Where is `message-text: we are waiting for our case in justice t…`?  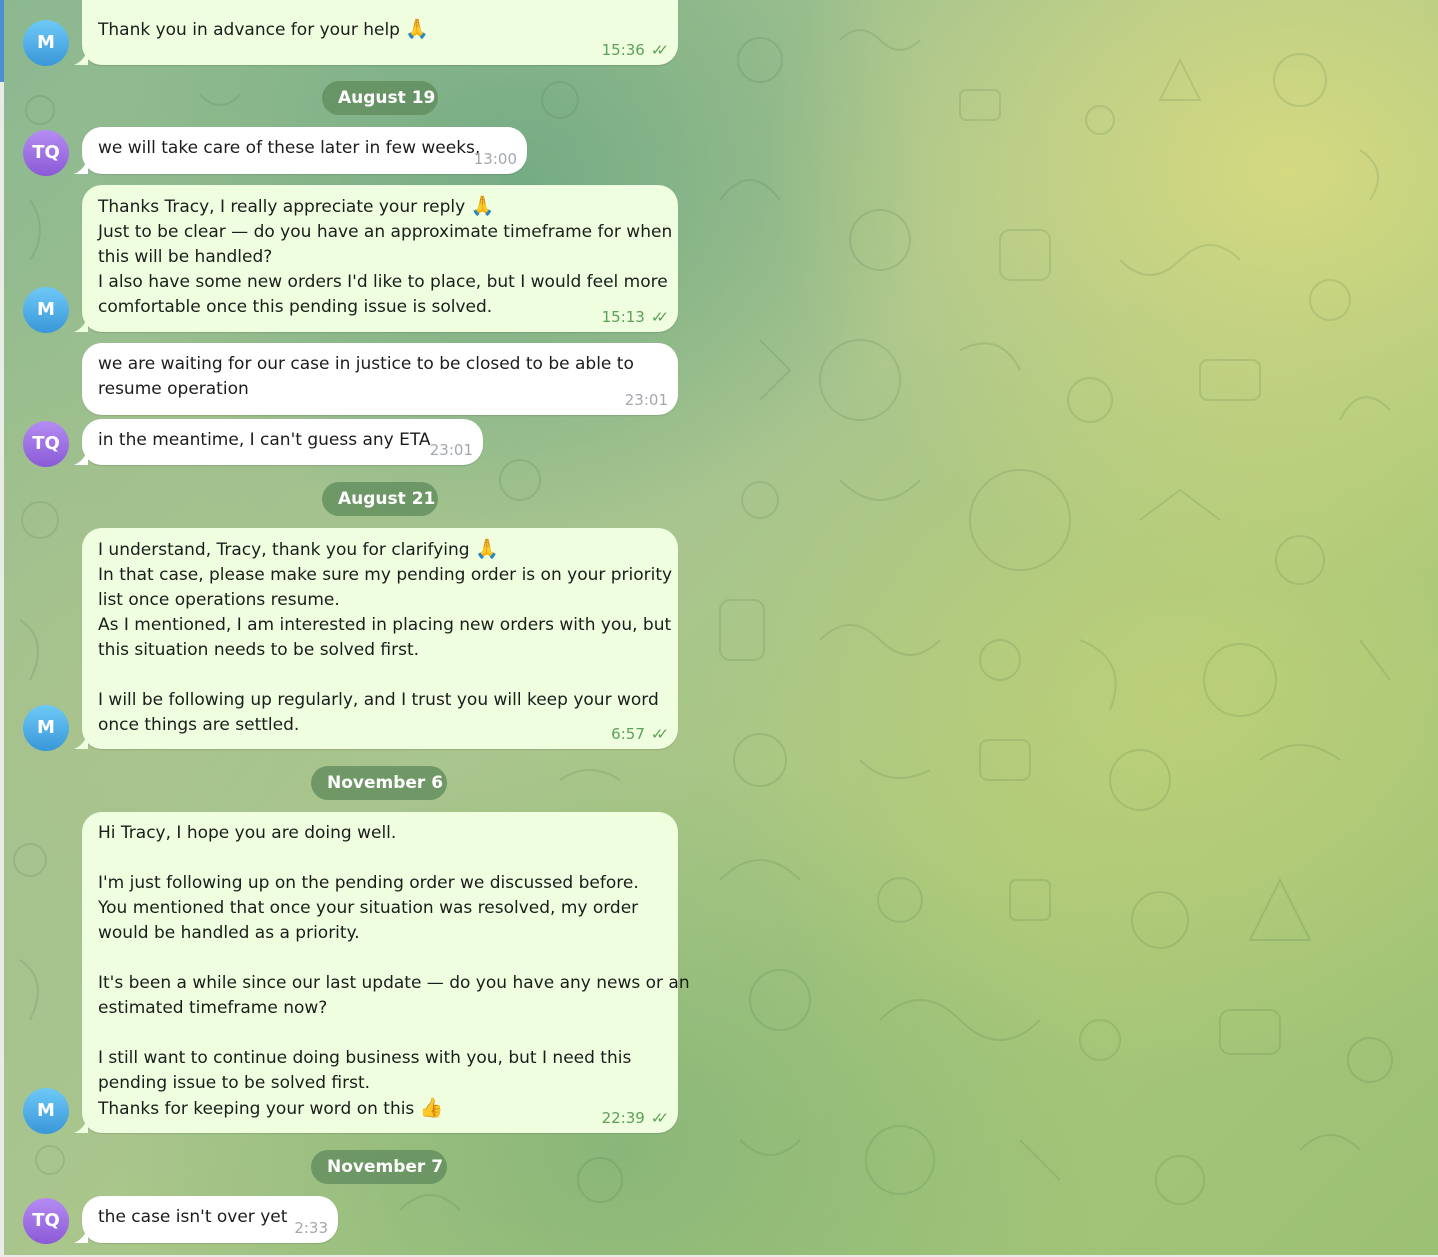 message-text: we are waiting for our case in justice t… is located at coordinates (366, 364).